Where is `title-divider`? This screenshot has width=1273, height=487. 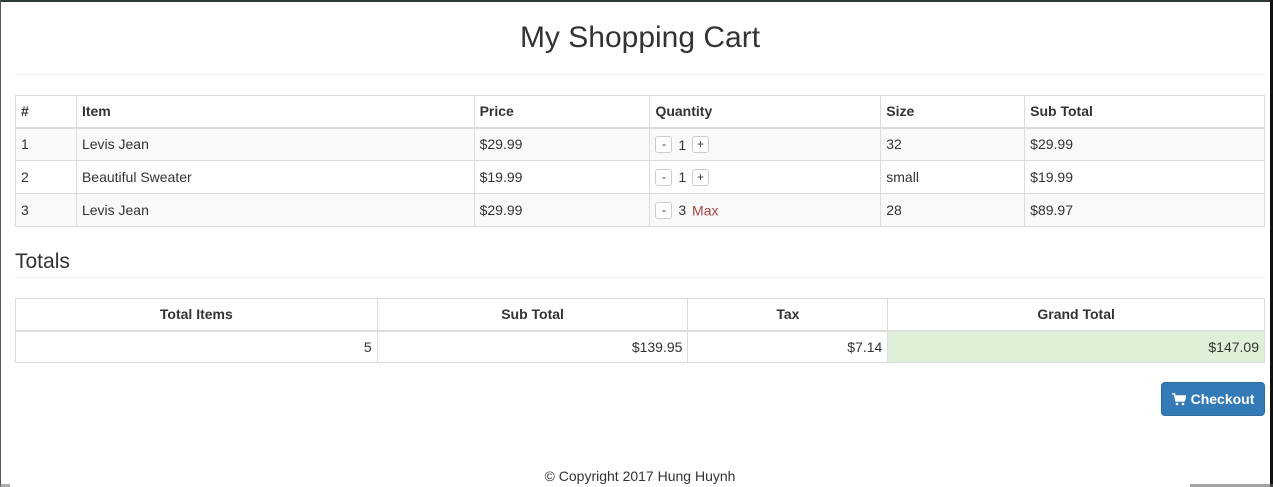 title-divider is located at coordinates (640, 74).